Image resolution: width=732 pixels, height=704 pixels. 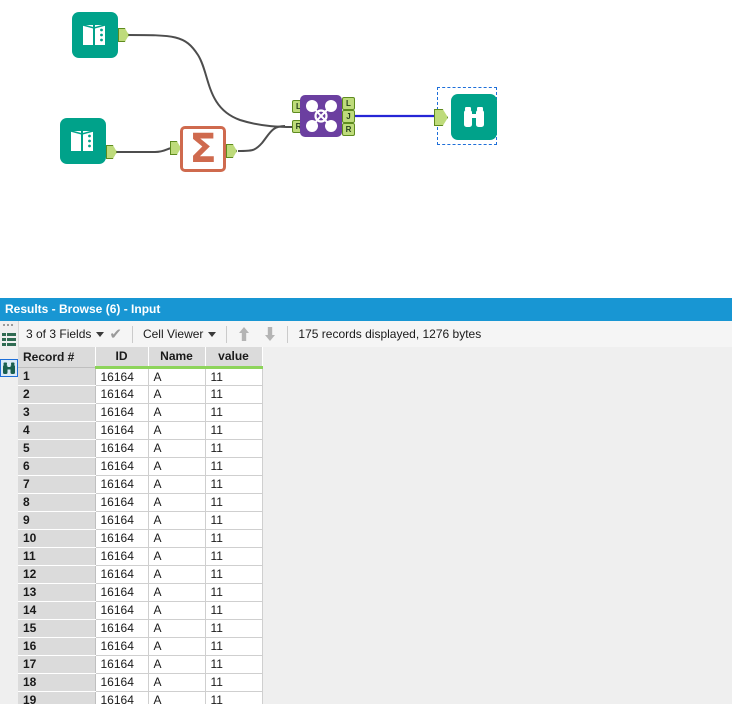 I want to click on cell-record: 16, so click(x=57, y=646).